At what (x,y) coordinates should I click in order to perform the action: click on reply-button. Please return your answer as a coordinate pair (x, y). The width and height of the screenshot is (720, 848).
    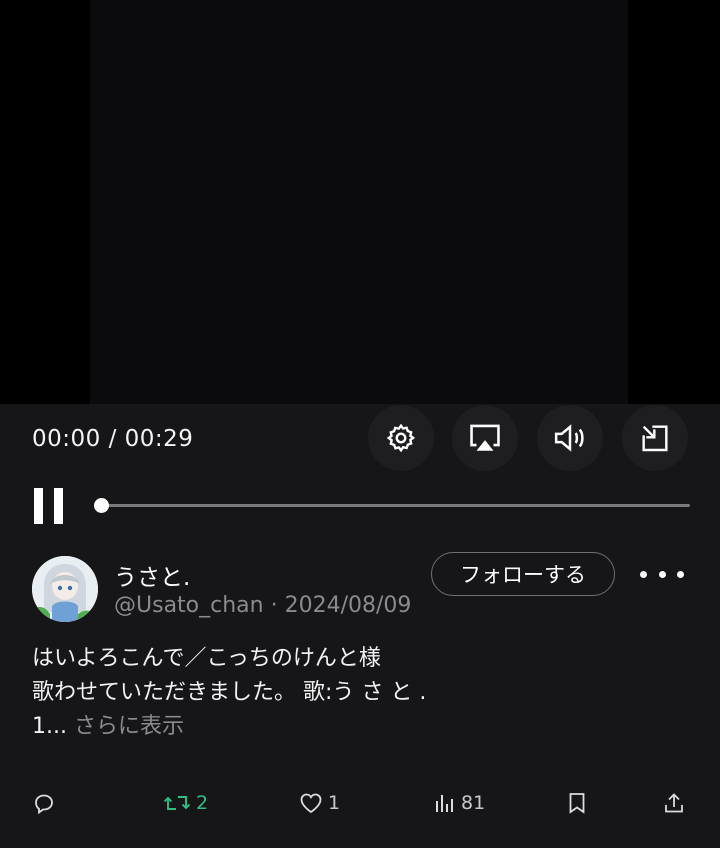
    Looking at the image, I should click on (46, 803).